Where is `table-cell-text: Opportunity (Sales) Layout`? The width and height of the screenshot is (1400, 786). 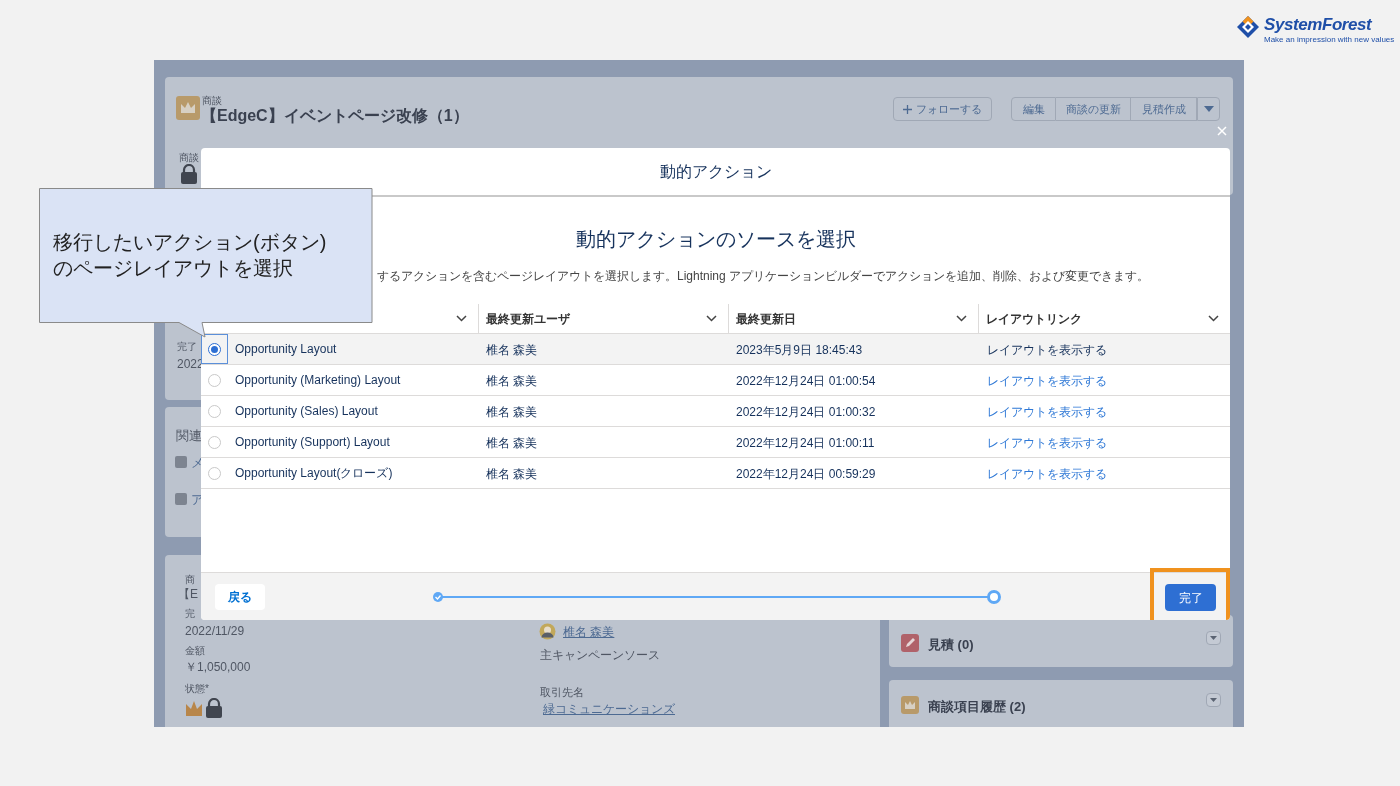
table-cell-text: Opportunity (Sales) Layout is located at coordinates (306, 411).